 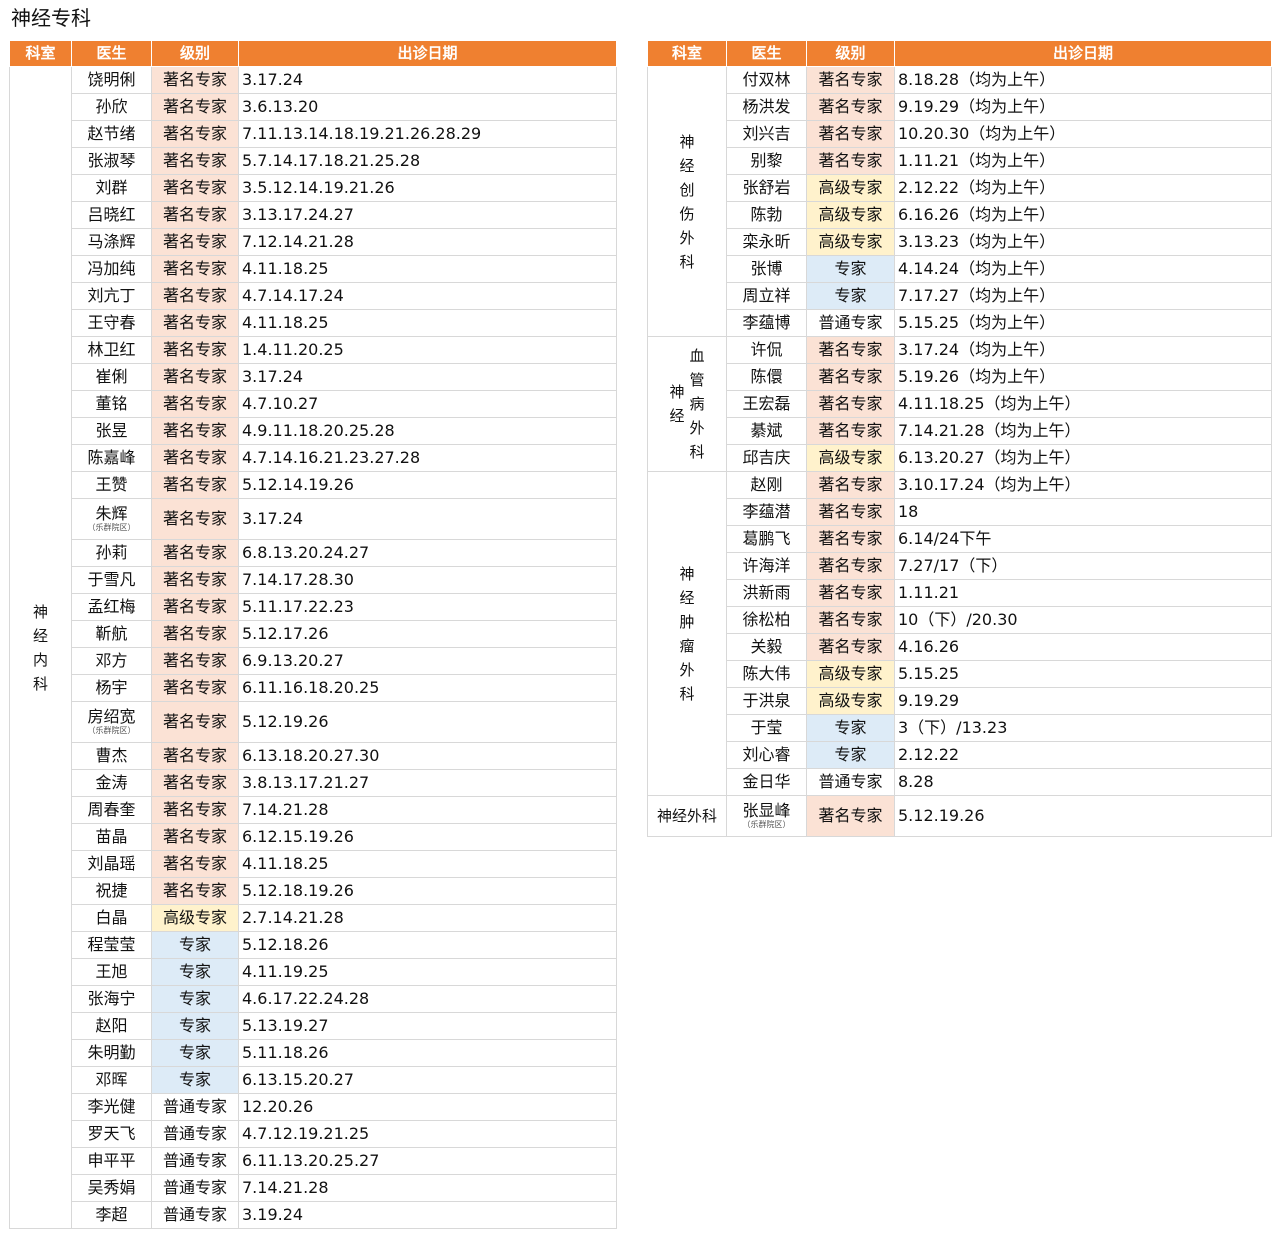 I want to click on table-row: 靳航 著名专家 5.12.17.26, so click(x=313, y=634).